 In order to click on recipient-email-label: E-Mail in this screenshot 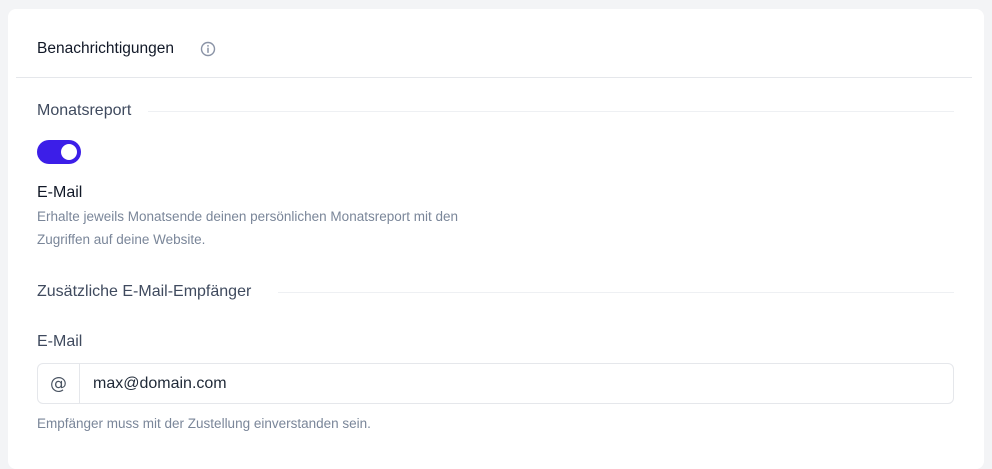, I will do `click(60, 341)`.